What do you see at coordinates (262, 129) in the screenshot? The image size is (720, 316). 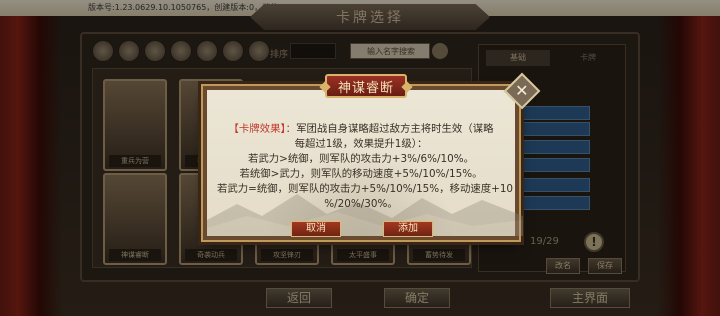 I see `effect-tag: 【卡牌效果】：` at bounding box center [262, 129].